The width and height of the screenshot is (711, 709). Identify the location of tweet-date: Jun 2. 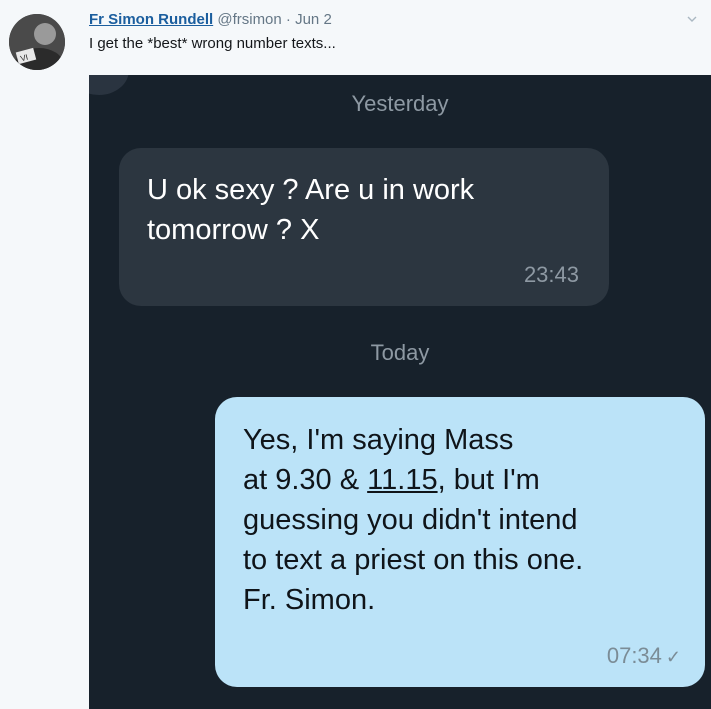
(313, 19).